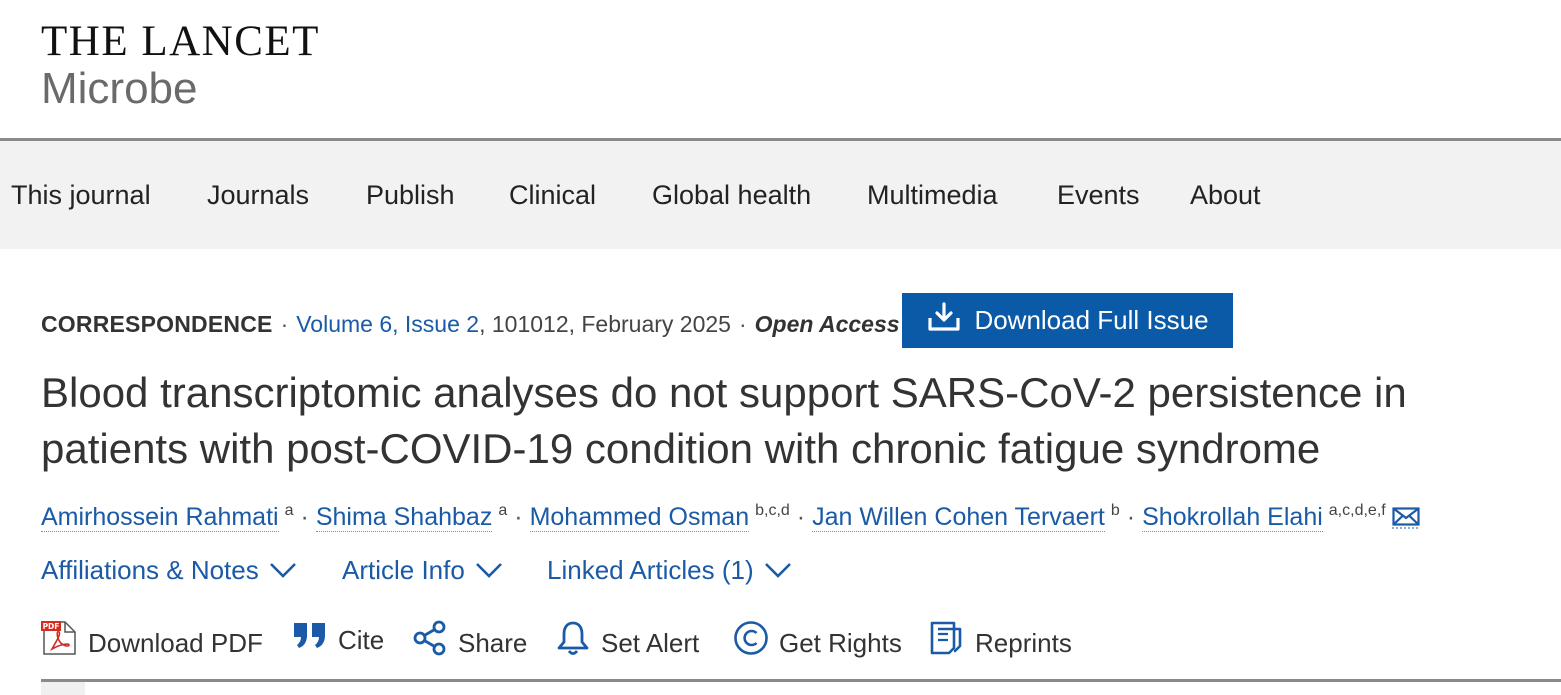 This screenshot has width=1561, height=695. Describe the element at coordinates (1098, 195) in the screenshot. I see `nav-item-events: Events` at that location.